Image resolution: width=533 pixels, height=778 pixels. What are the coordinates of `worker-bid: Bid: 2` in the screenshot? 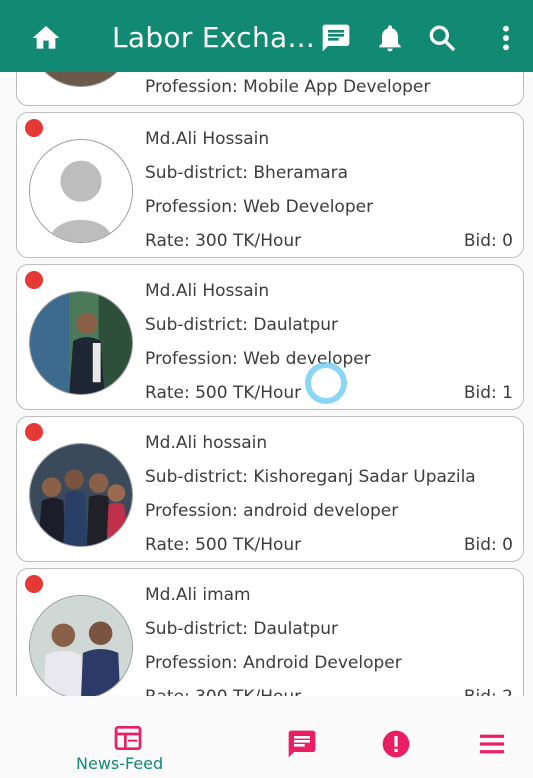 It's located at (488, 691).